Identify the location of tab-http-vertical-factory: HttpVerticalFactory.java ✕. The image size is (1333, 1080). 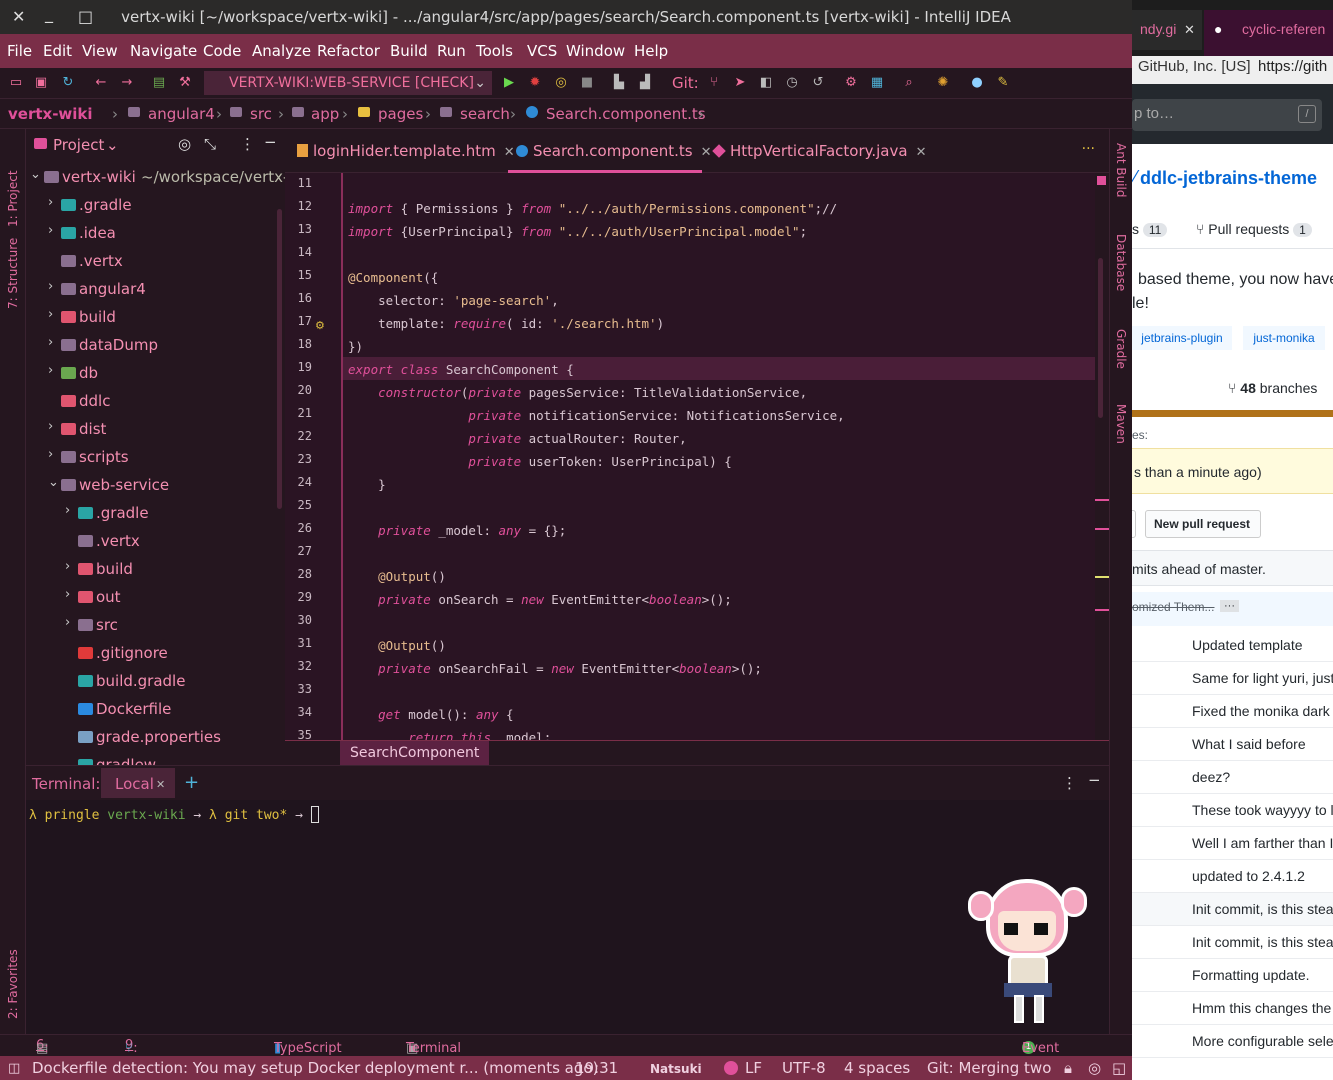
(819, 151).